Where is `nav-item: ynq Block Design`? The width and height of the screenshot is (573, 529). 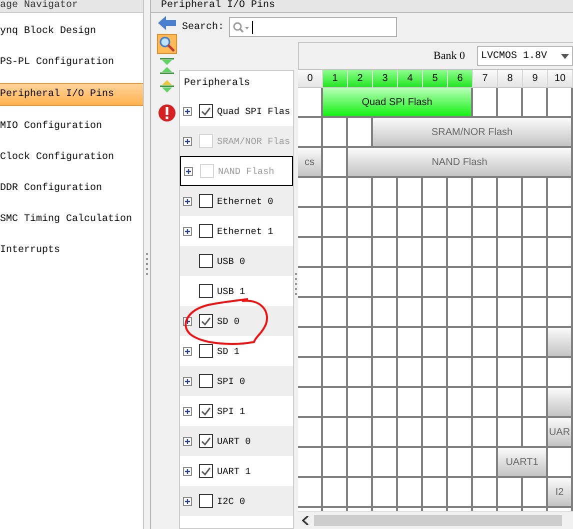 nav-item: ynq Block Design is located at coordinates (71, 31).